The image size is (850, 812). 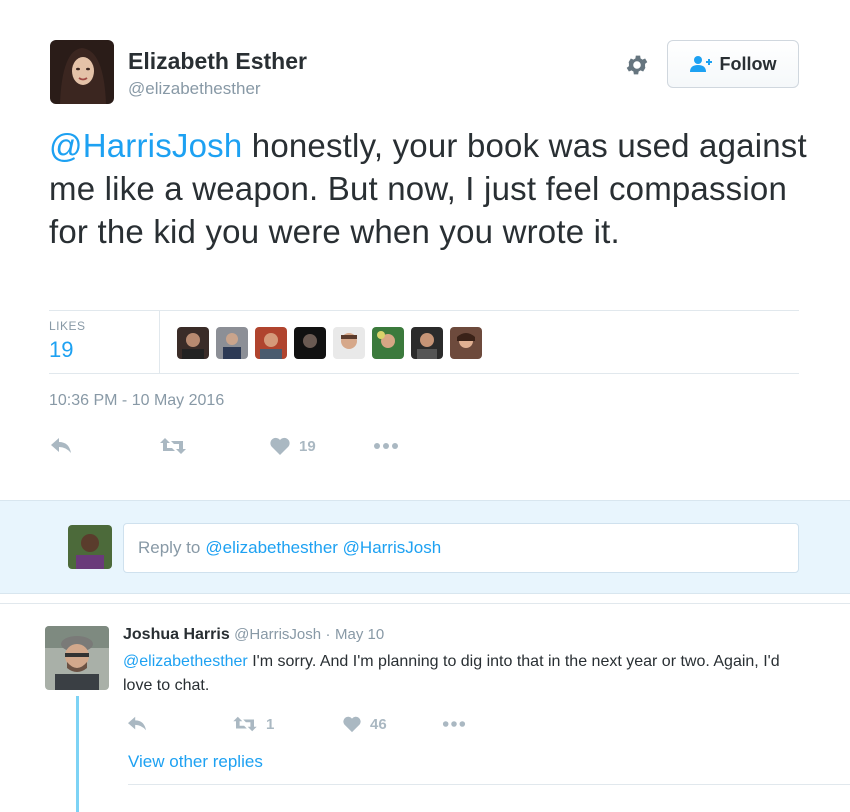 I want to click on likes-count: 19, so click(x=61, y=349).